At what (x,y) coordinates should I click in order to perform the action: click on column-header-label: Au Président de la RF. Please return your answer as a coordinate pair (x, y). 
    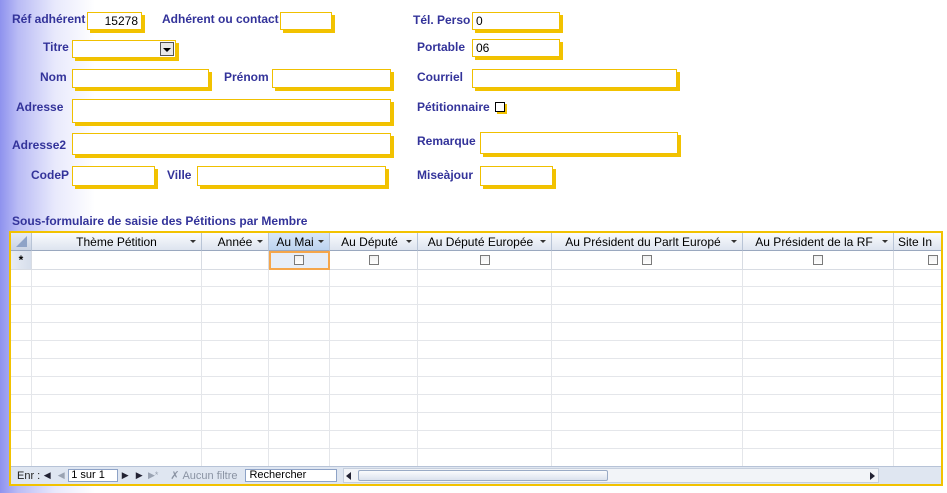
    Looking at the image, I should click on (814, 241).